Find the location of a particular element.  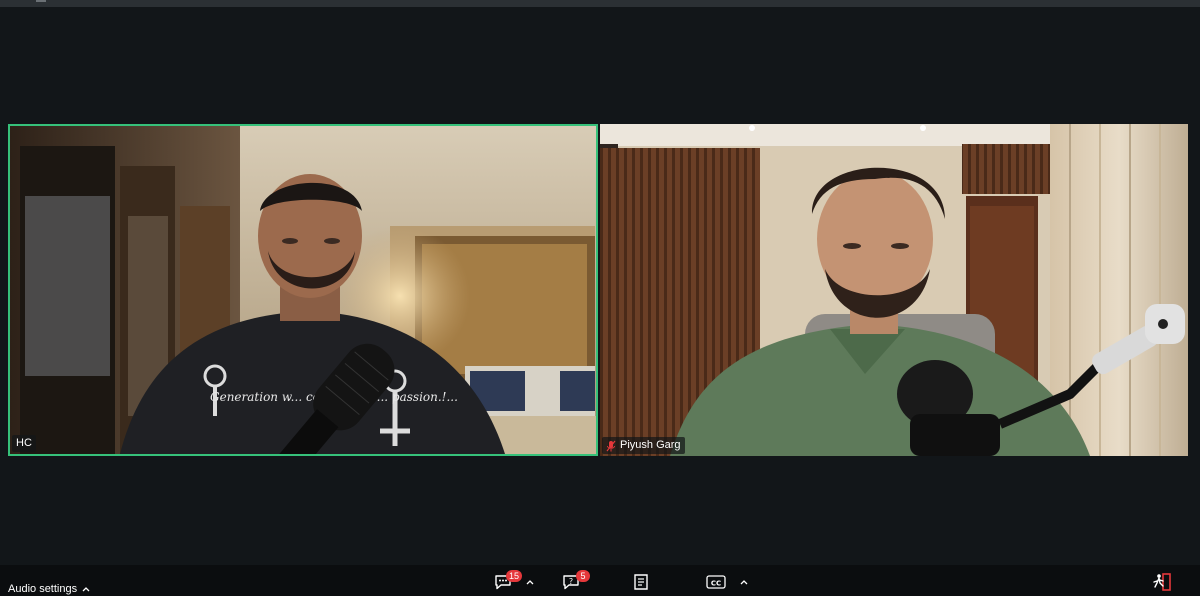

participant-name-tag: Piyush Garg is located at coordinates (643, 445).